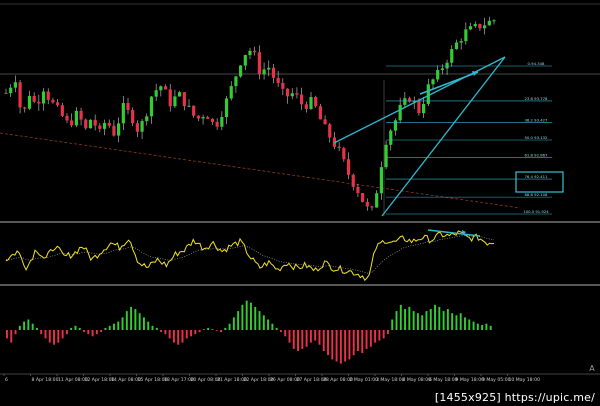 Image resolution: width=600 pixels, height=406 pixels. I want to click on fib-level-label: 88.6 92.108, so click(537, 194).